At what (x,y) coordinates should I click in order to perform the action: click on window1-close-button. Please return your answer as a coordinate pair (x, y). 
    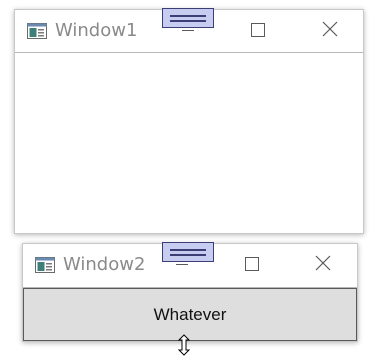
    Looking at the image, I should click on (330, 31).